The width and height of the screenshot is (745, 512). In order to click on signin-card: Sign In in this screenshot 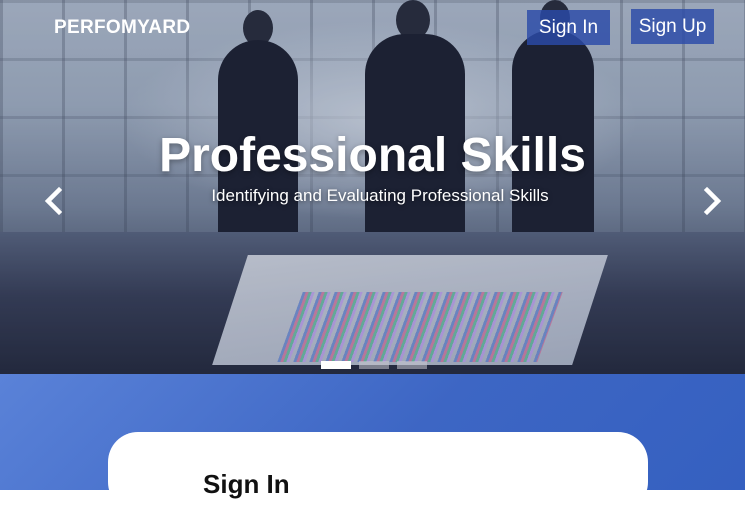, I will do `click(378, 472)`.